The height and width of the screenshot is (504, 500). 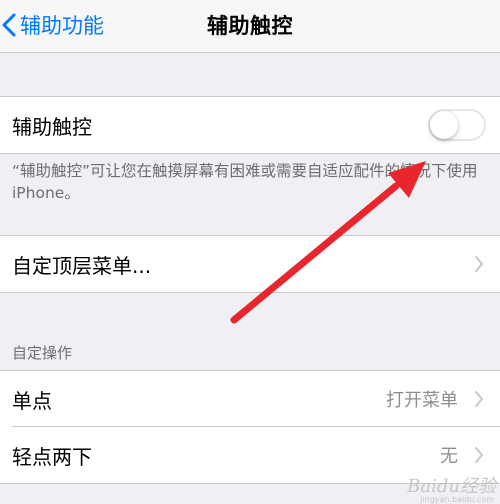 I want to click on assistive-touch-row: 辅助触控, so click(x=250, y=125).